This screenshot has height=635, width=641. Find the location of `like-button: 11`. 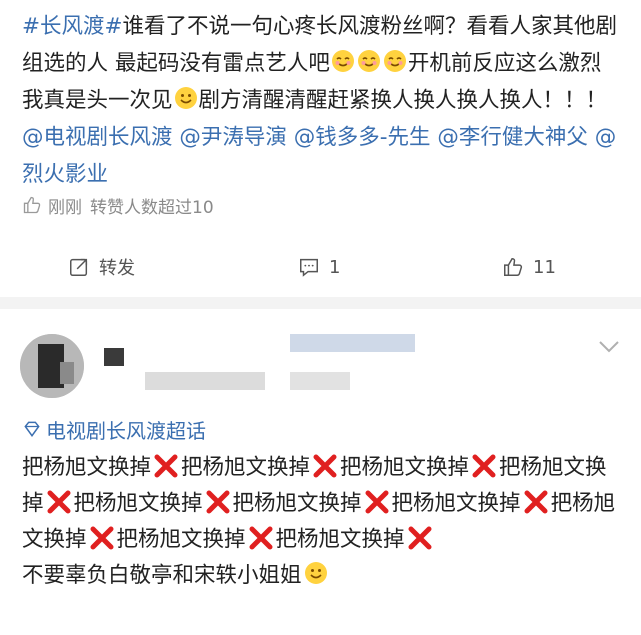

like-button: 11 is located at coordinates (529, 267).